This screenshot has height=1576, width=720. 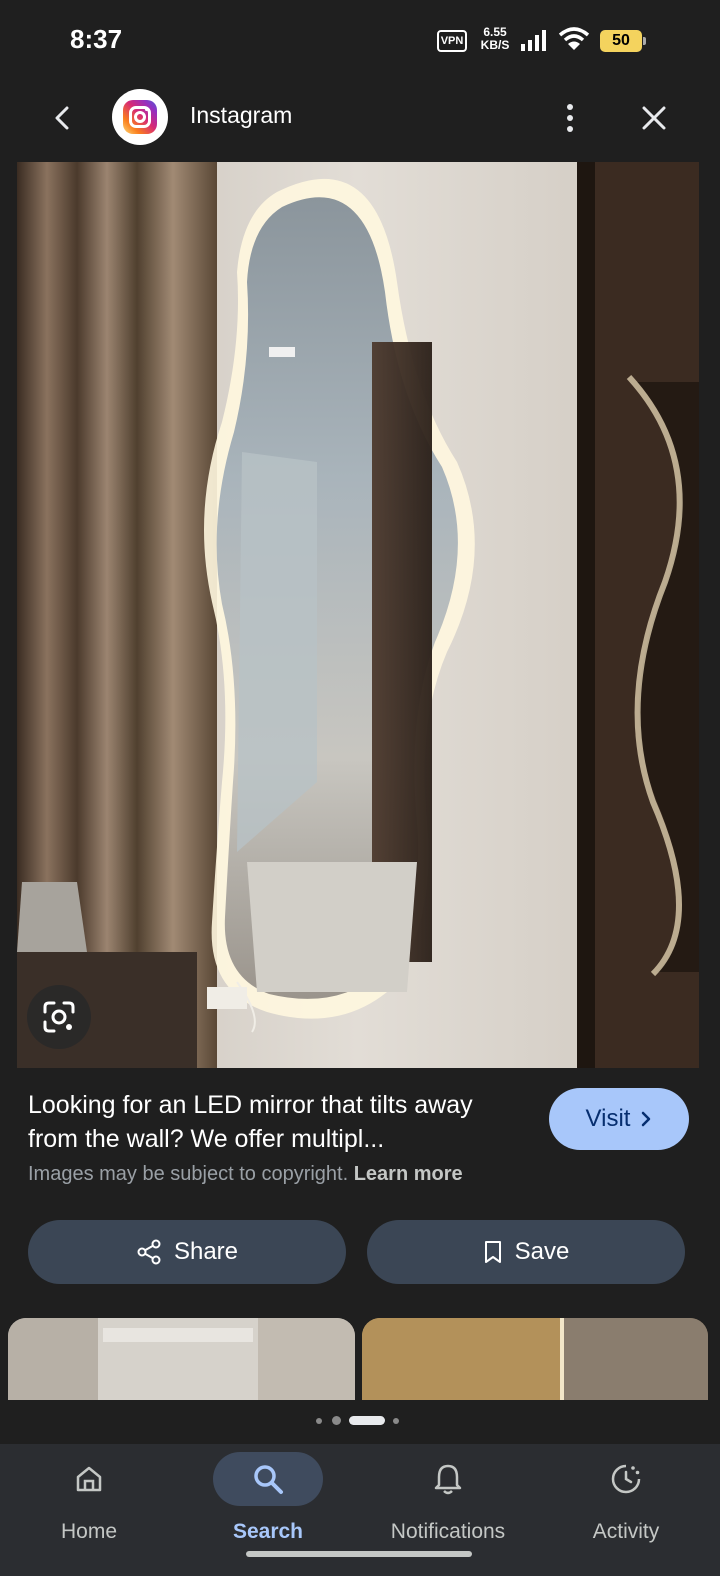 I want to click on save-button: Save, so click(x=526, y=1252).